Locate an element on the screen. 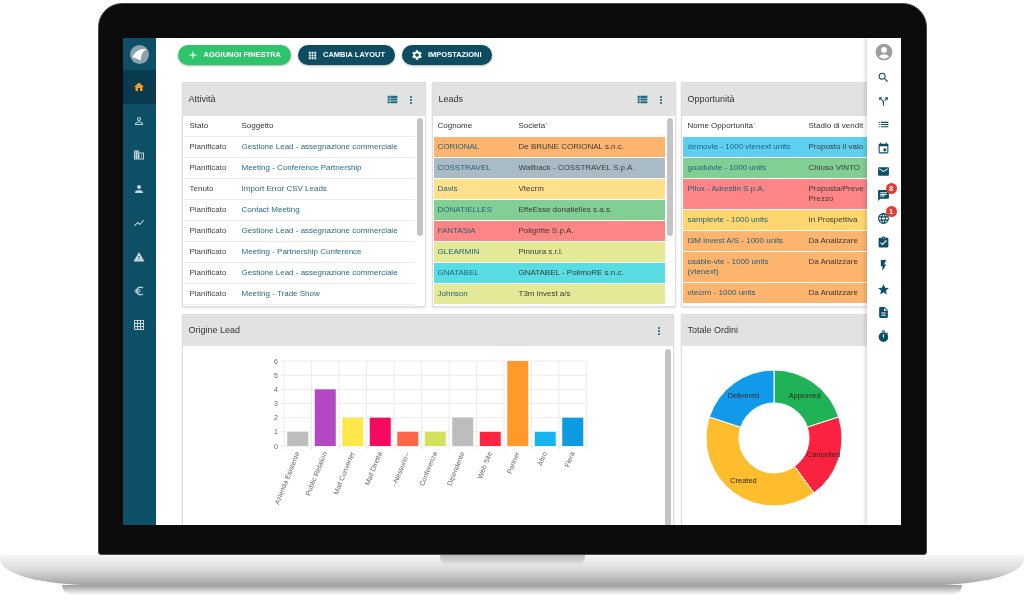 The height and width of the screenshot is (613, 1024). table-cell: Vtecrm is located at coordinates (531, 189).